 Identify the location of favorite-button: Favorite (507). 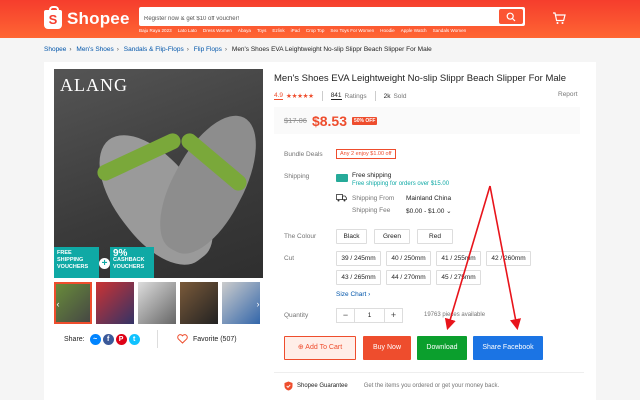
(207, 339).